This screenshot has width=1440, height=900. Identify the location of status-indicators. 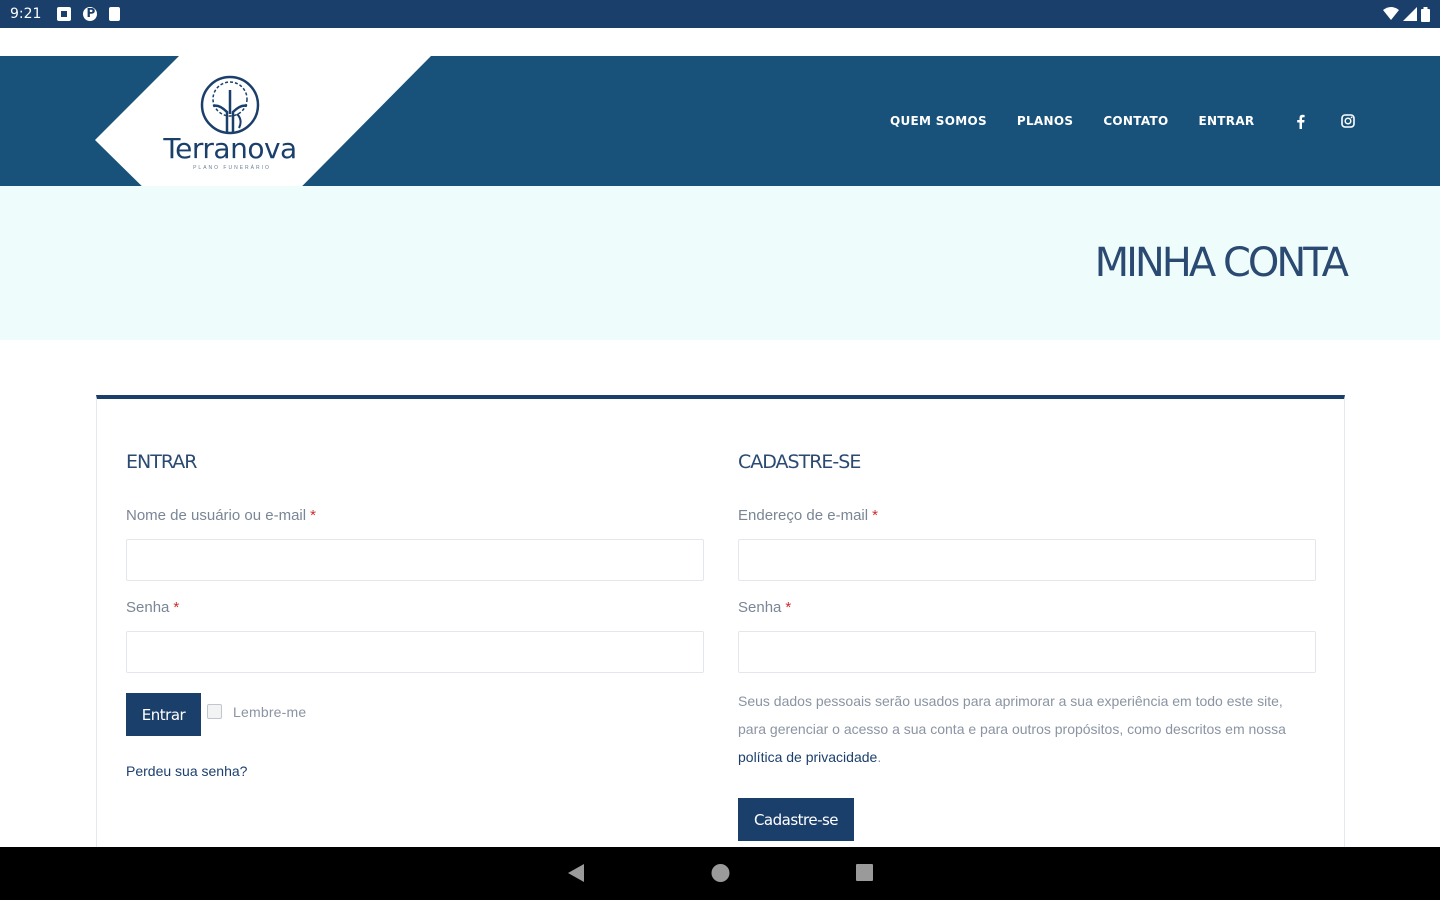
(1406, 14).